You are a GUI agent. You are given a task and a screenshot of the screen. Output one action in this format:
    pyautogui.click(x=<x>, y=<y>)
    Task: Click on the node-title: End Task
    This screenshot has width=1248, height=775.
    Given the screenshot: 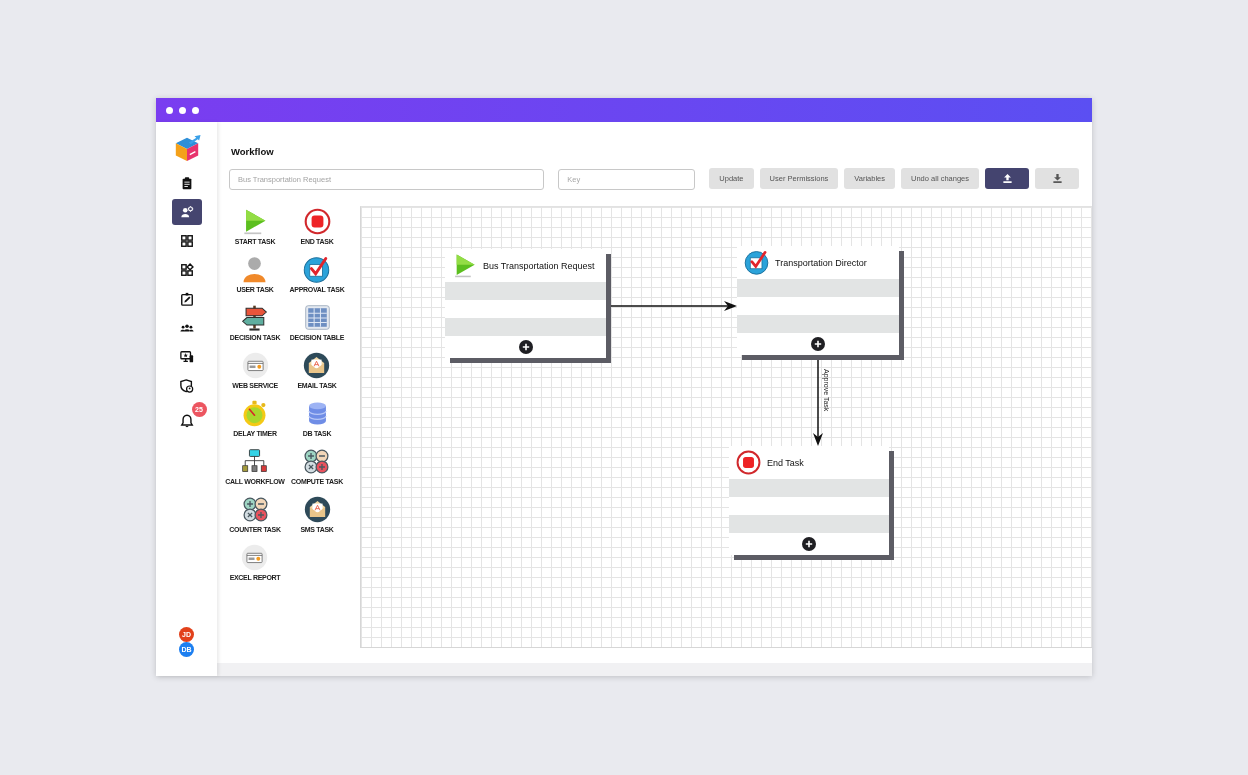 What is the action you would take?
    pyautogui.click(x=785, y=462)
    